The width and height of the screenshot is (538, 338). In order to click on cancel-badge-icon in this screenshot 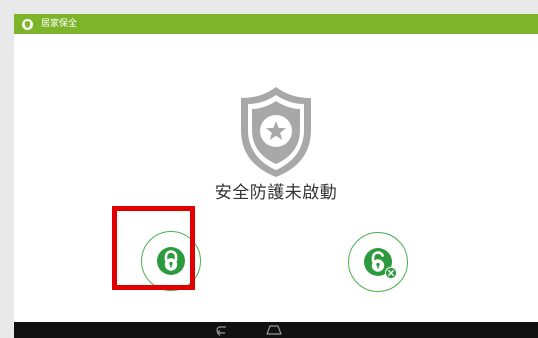, I will do `click(391, 273)`.